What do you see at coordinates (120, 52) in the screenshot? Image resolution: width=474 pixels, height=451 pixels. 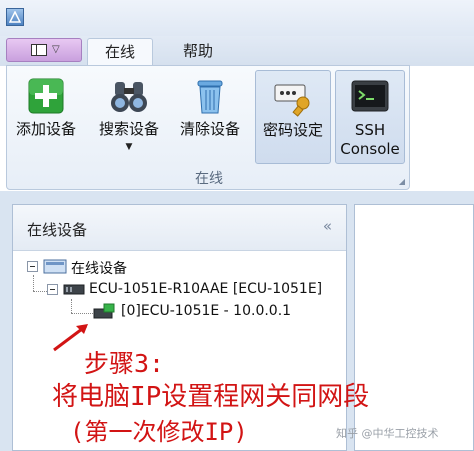 I see `tab-online: 在线` at bounding box center [120, 52].